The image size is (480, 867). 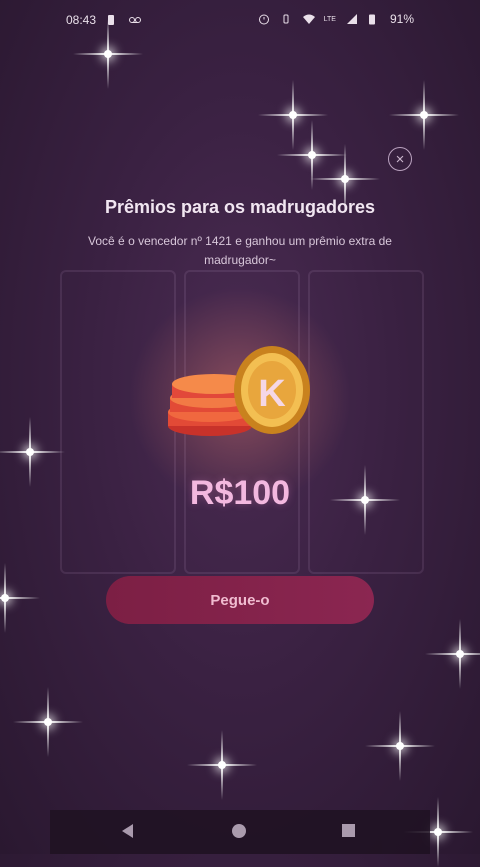 I want to click on status-time: 08:43, so click(x=81, y=20).